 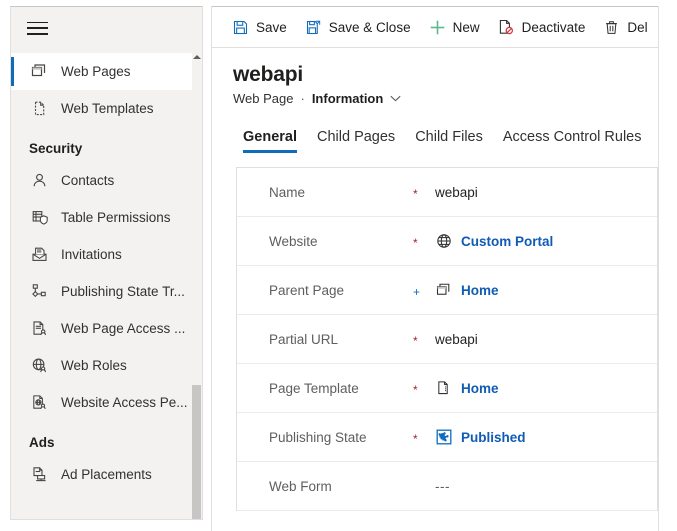 I want to click on field-row-name: Name * webapi, so click(x=447, y=192).